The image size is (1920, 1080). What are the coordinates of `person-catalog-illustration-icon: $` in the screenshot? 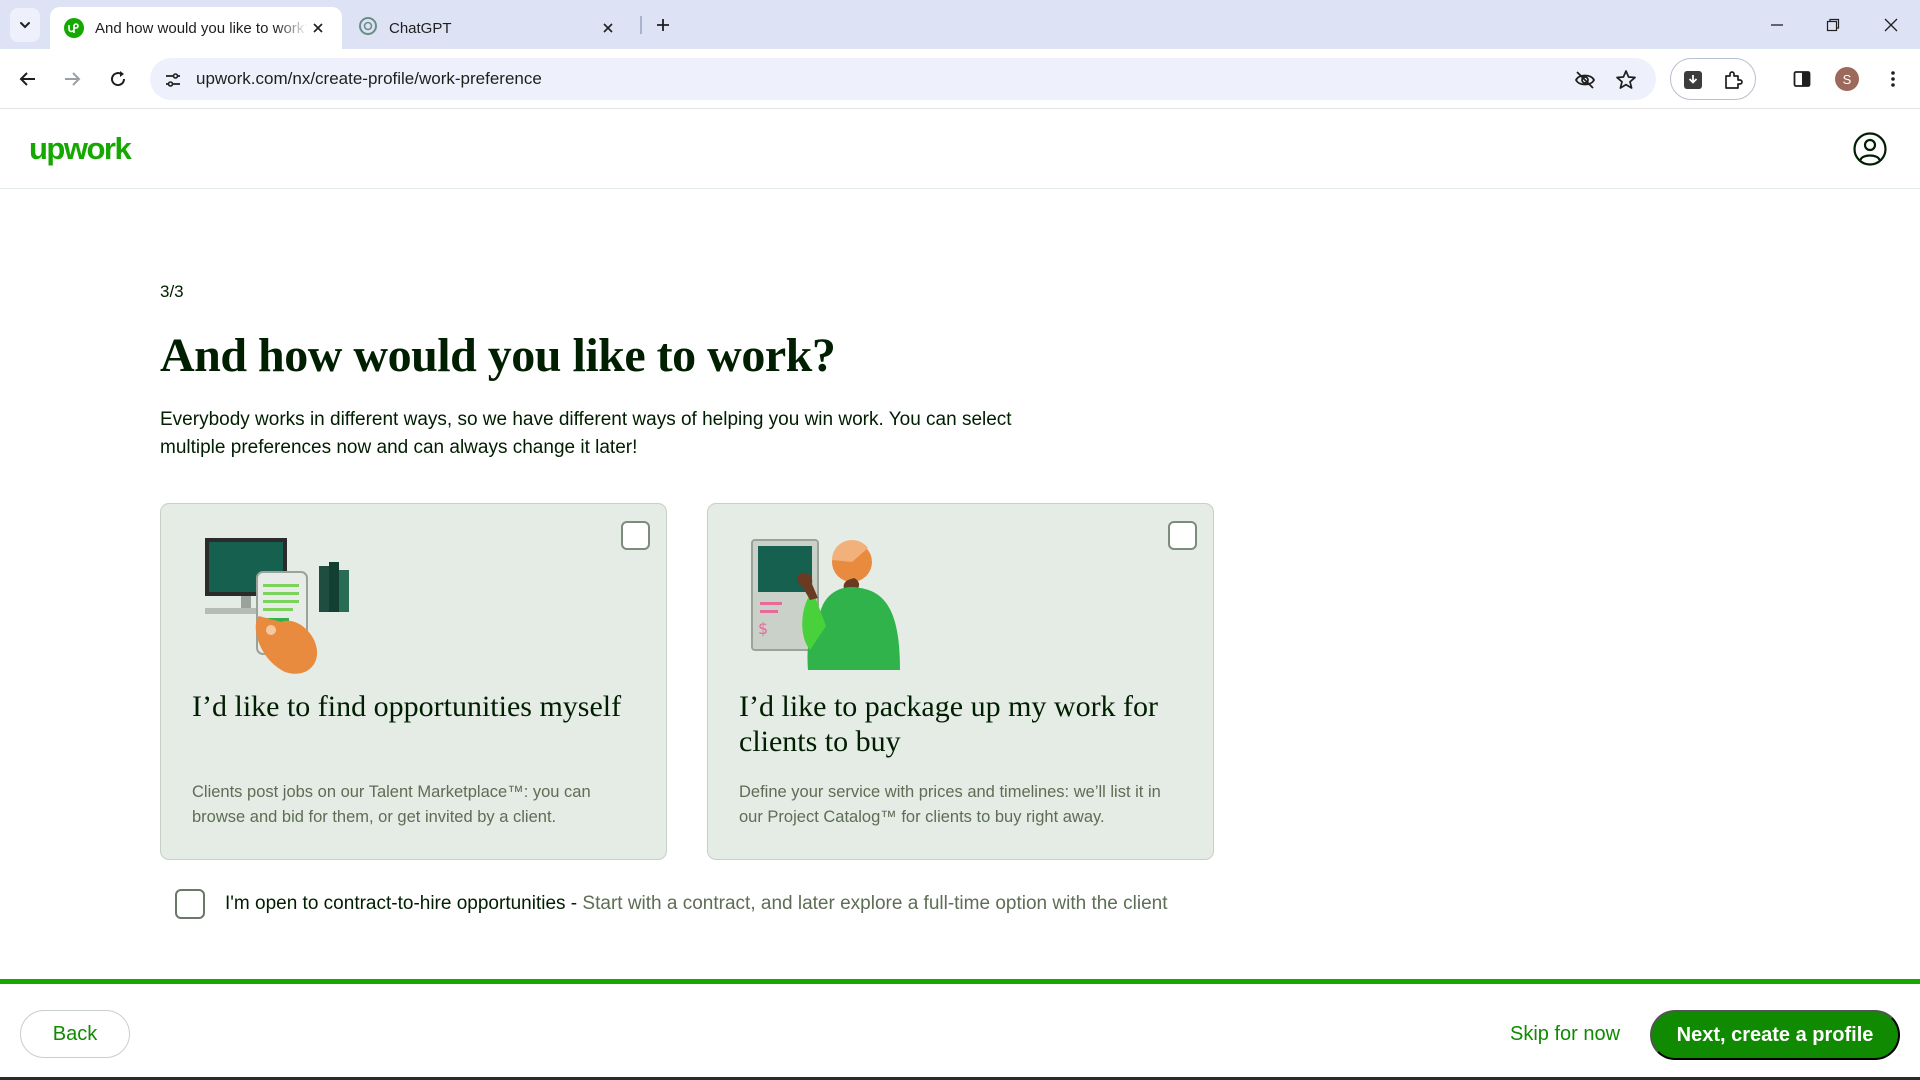 It's located at (825, 604).